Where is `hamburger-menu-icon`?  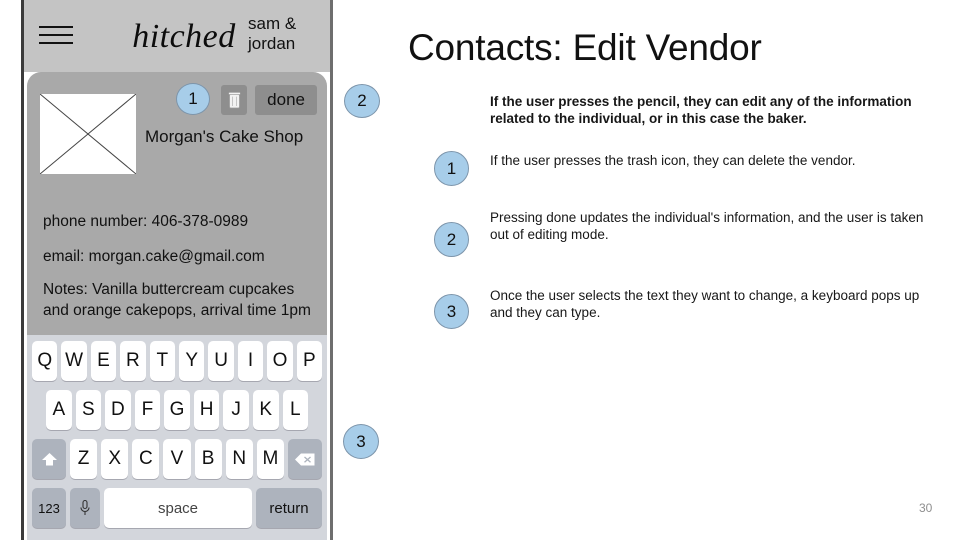 hamburger-menu-icon is located at coordinates (56, 36).